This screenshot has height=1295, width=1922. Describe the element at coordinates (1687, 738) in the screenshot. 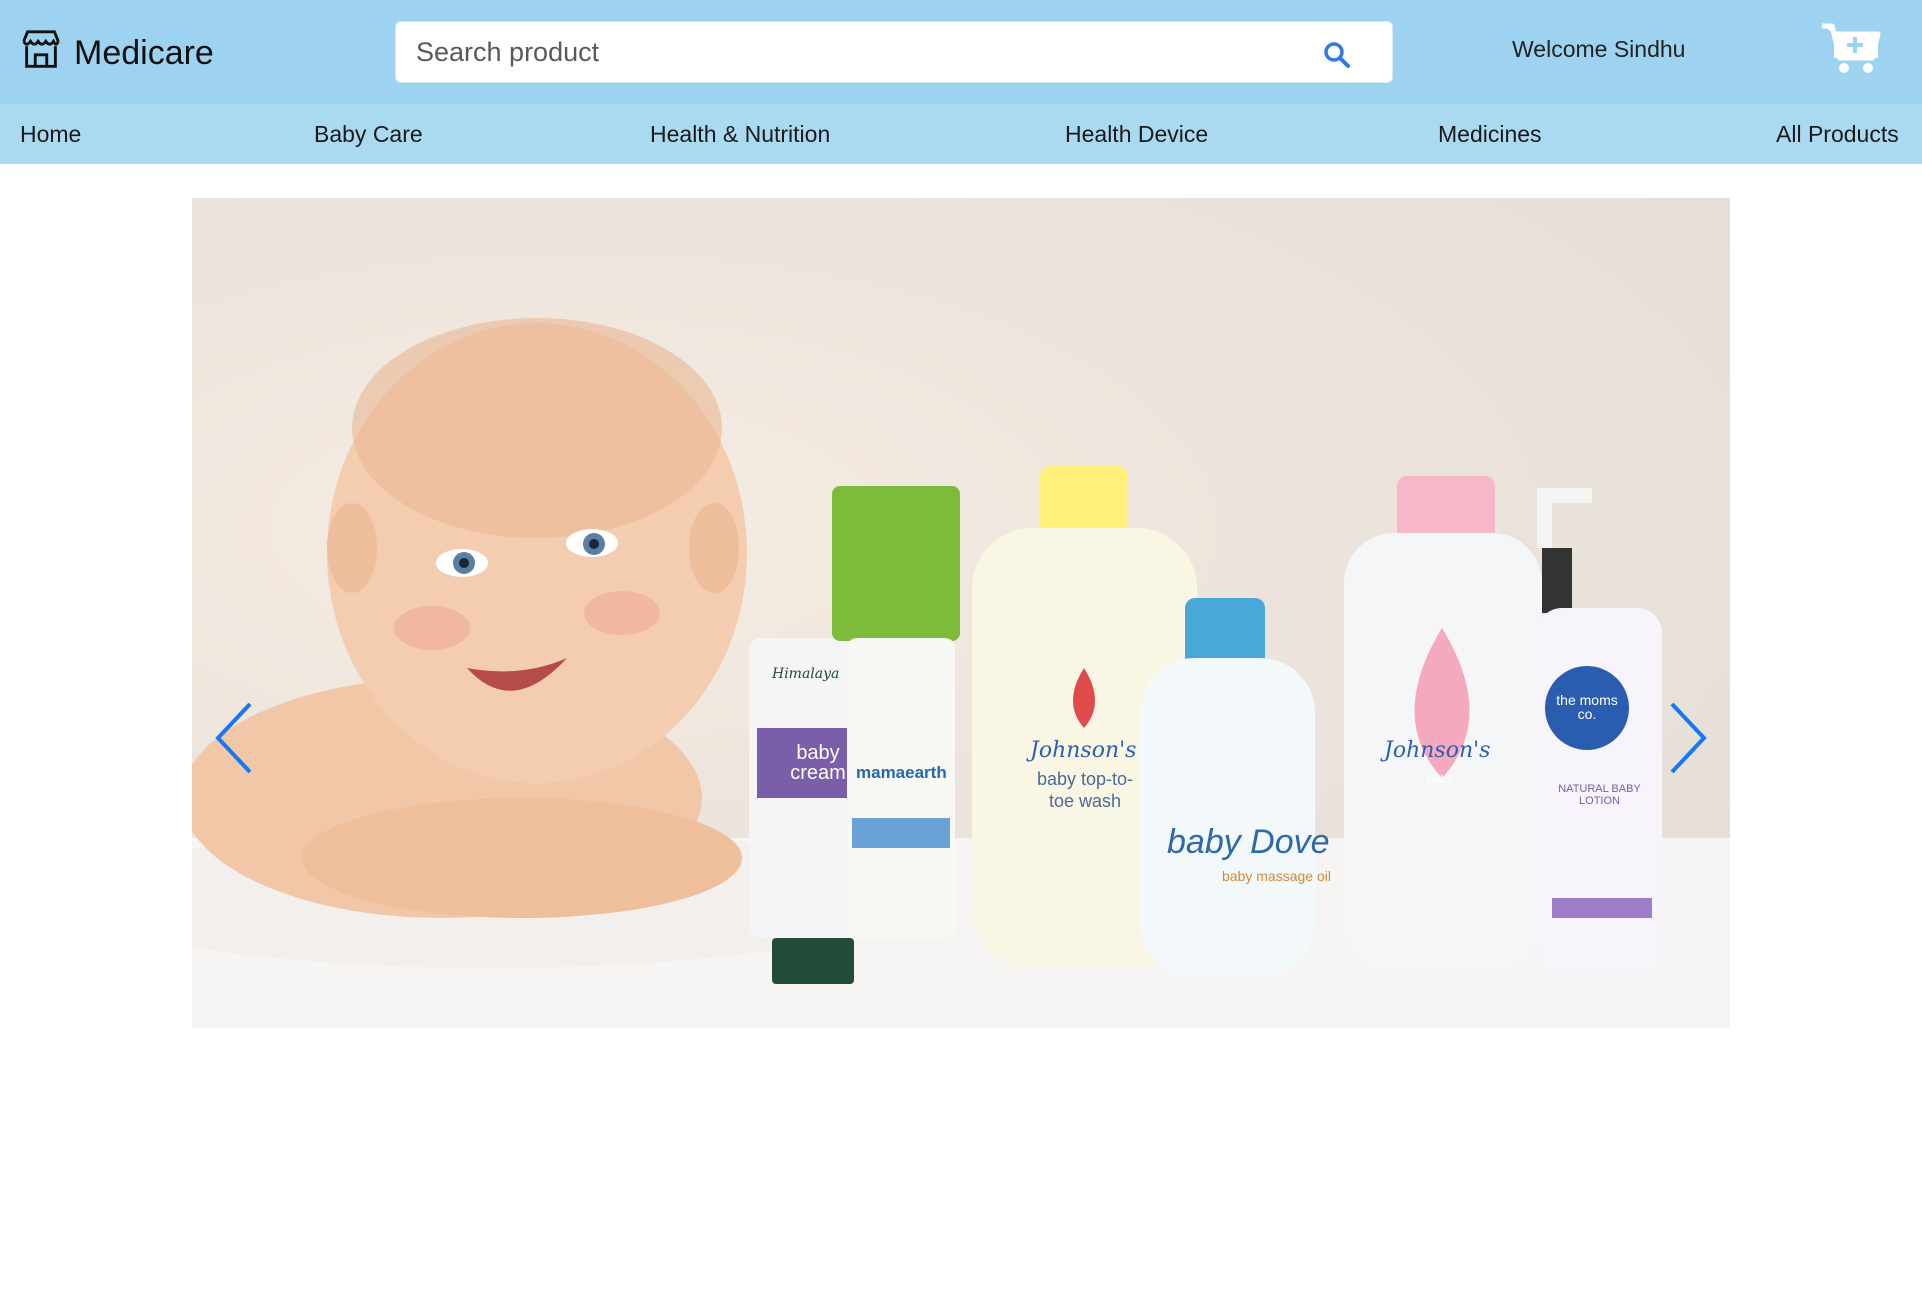

I see `chevron-right-icon` at that location.